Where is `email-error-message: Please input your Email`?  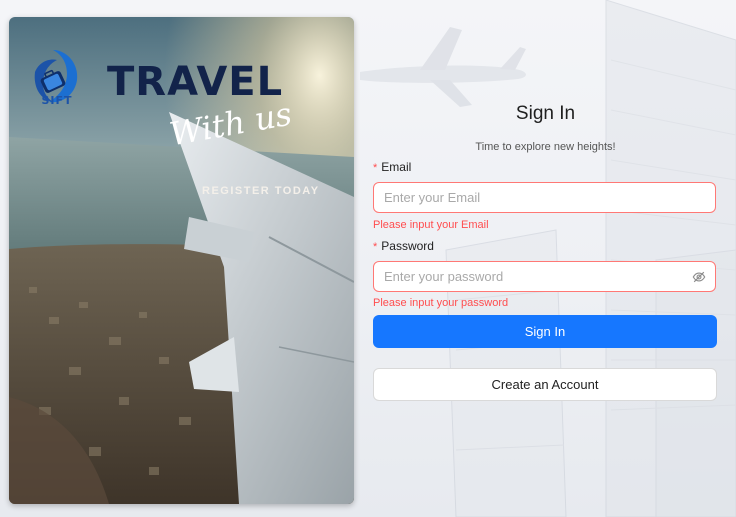
email-error-message: Please input your Email is located at coordinates (431, 225).